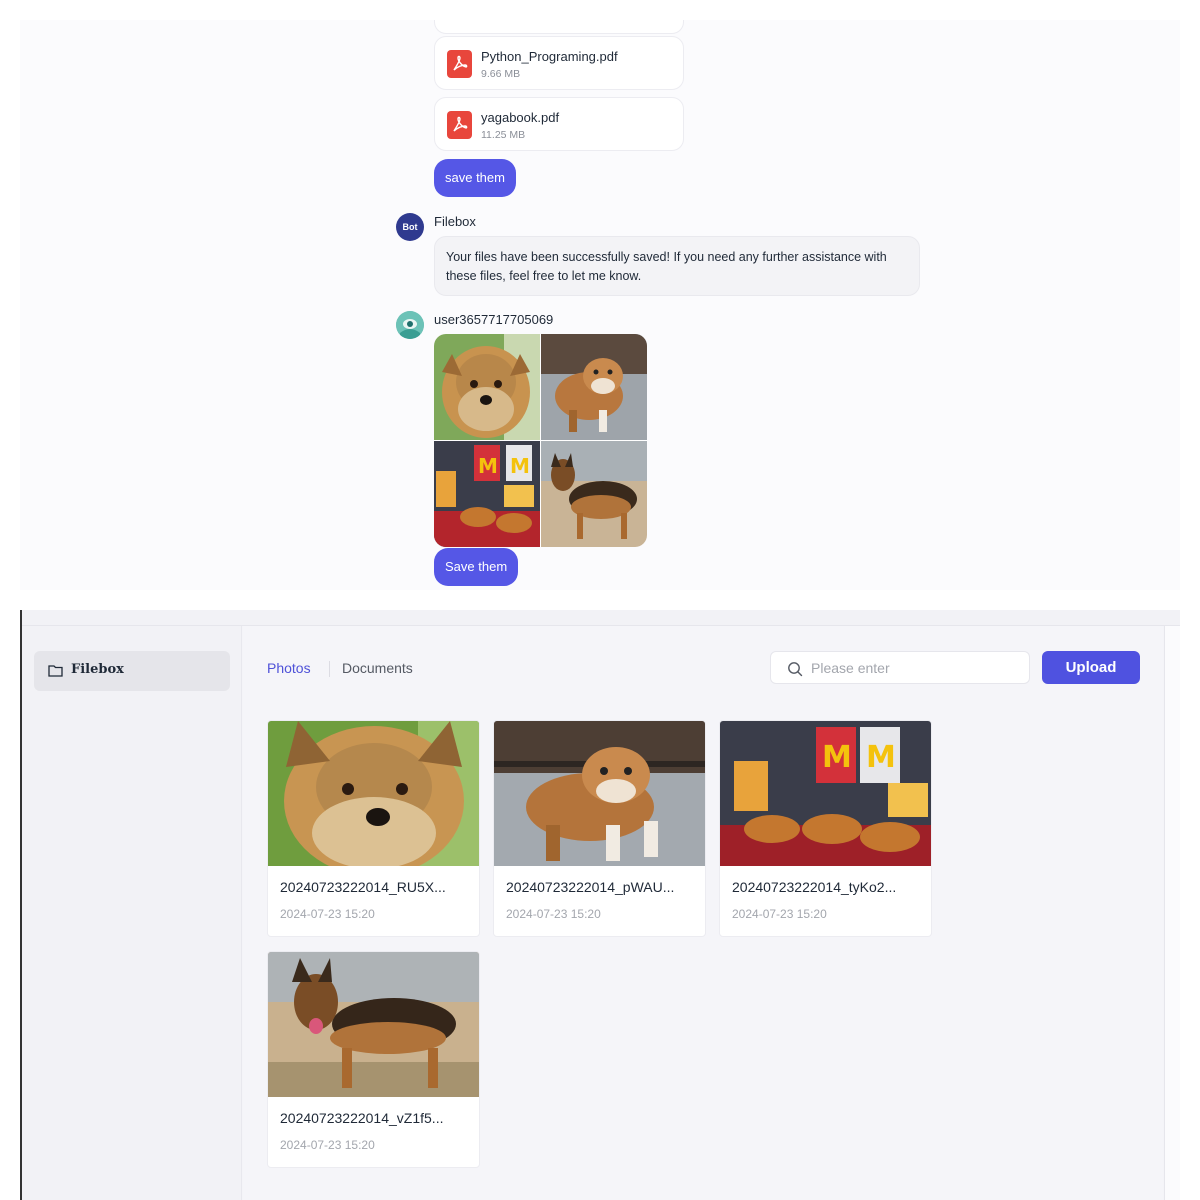  What do you see at coordinates (795, 669) in the screenshot?
I see `search-icon` at bounding box center [795, 669].